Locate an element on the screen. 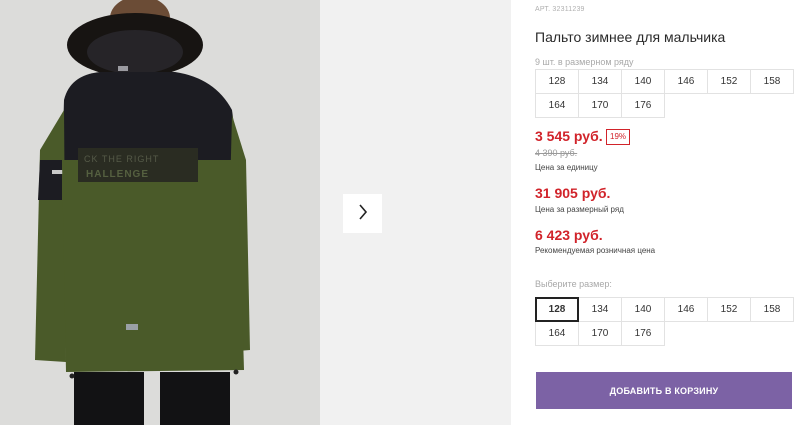 The image size is (800, 425). size-option-170: 170 is located at coordinates (600, 333).